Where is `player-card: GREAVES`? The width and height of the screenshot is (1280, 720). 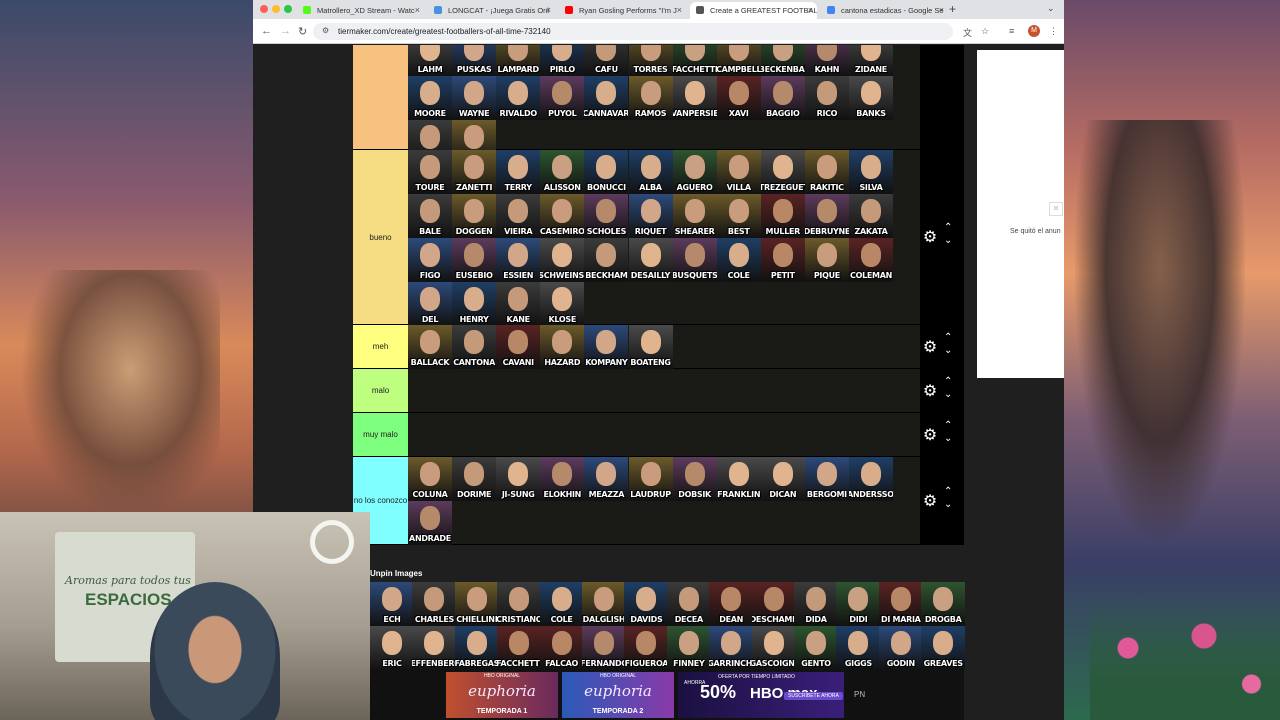
player-card: GREAVES is located at coordinates (943, 648).